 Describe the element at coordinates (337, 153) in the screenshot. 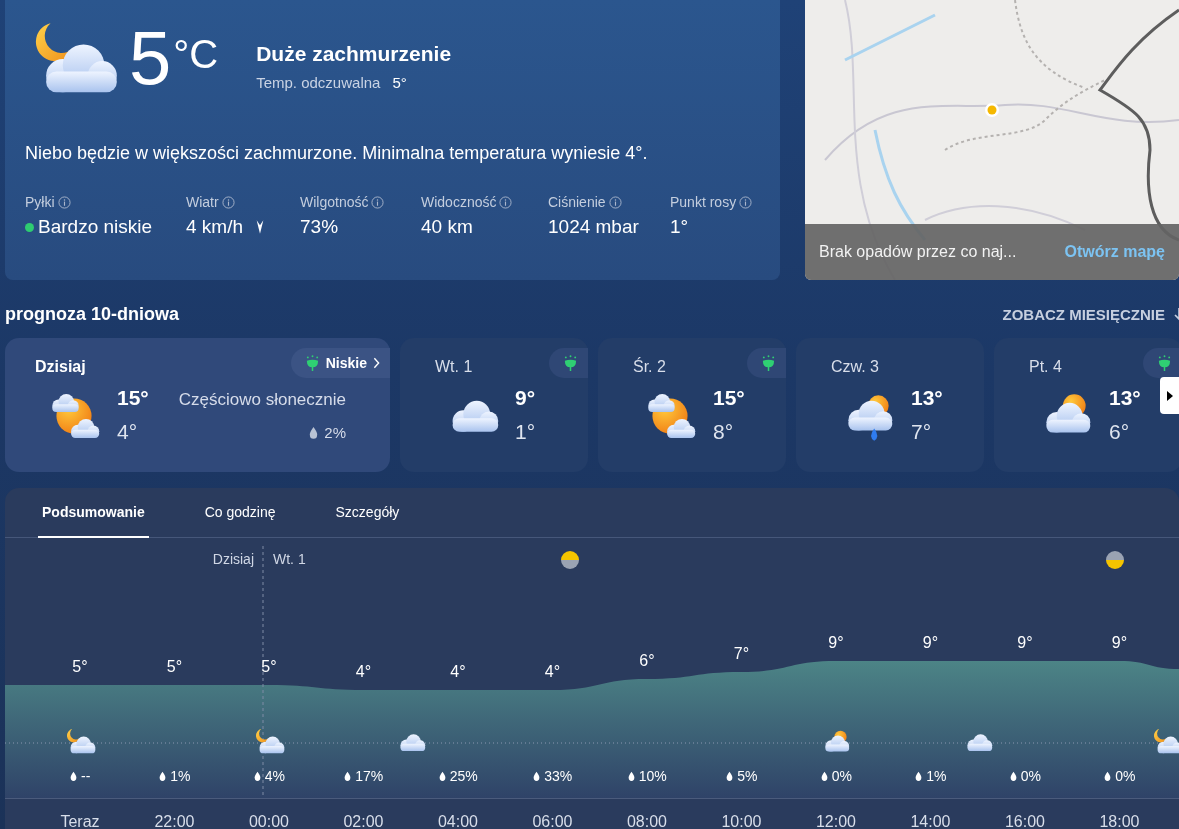

I see `weather-summary: Niebo będzie w większości zachmurzone. Minimalna temperatura wyniesie 4°.` at that location.